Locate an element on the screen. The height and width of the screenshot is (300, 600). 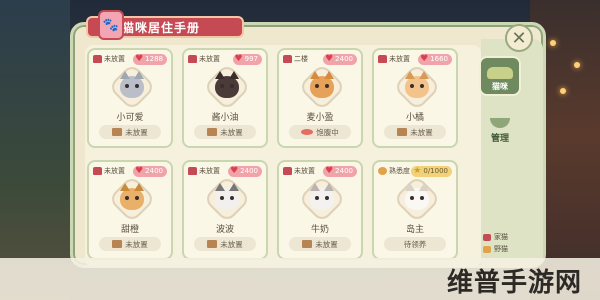
cat-name: 岛主 is located at coordinates (414, 230).